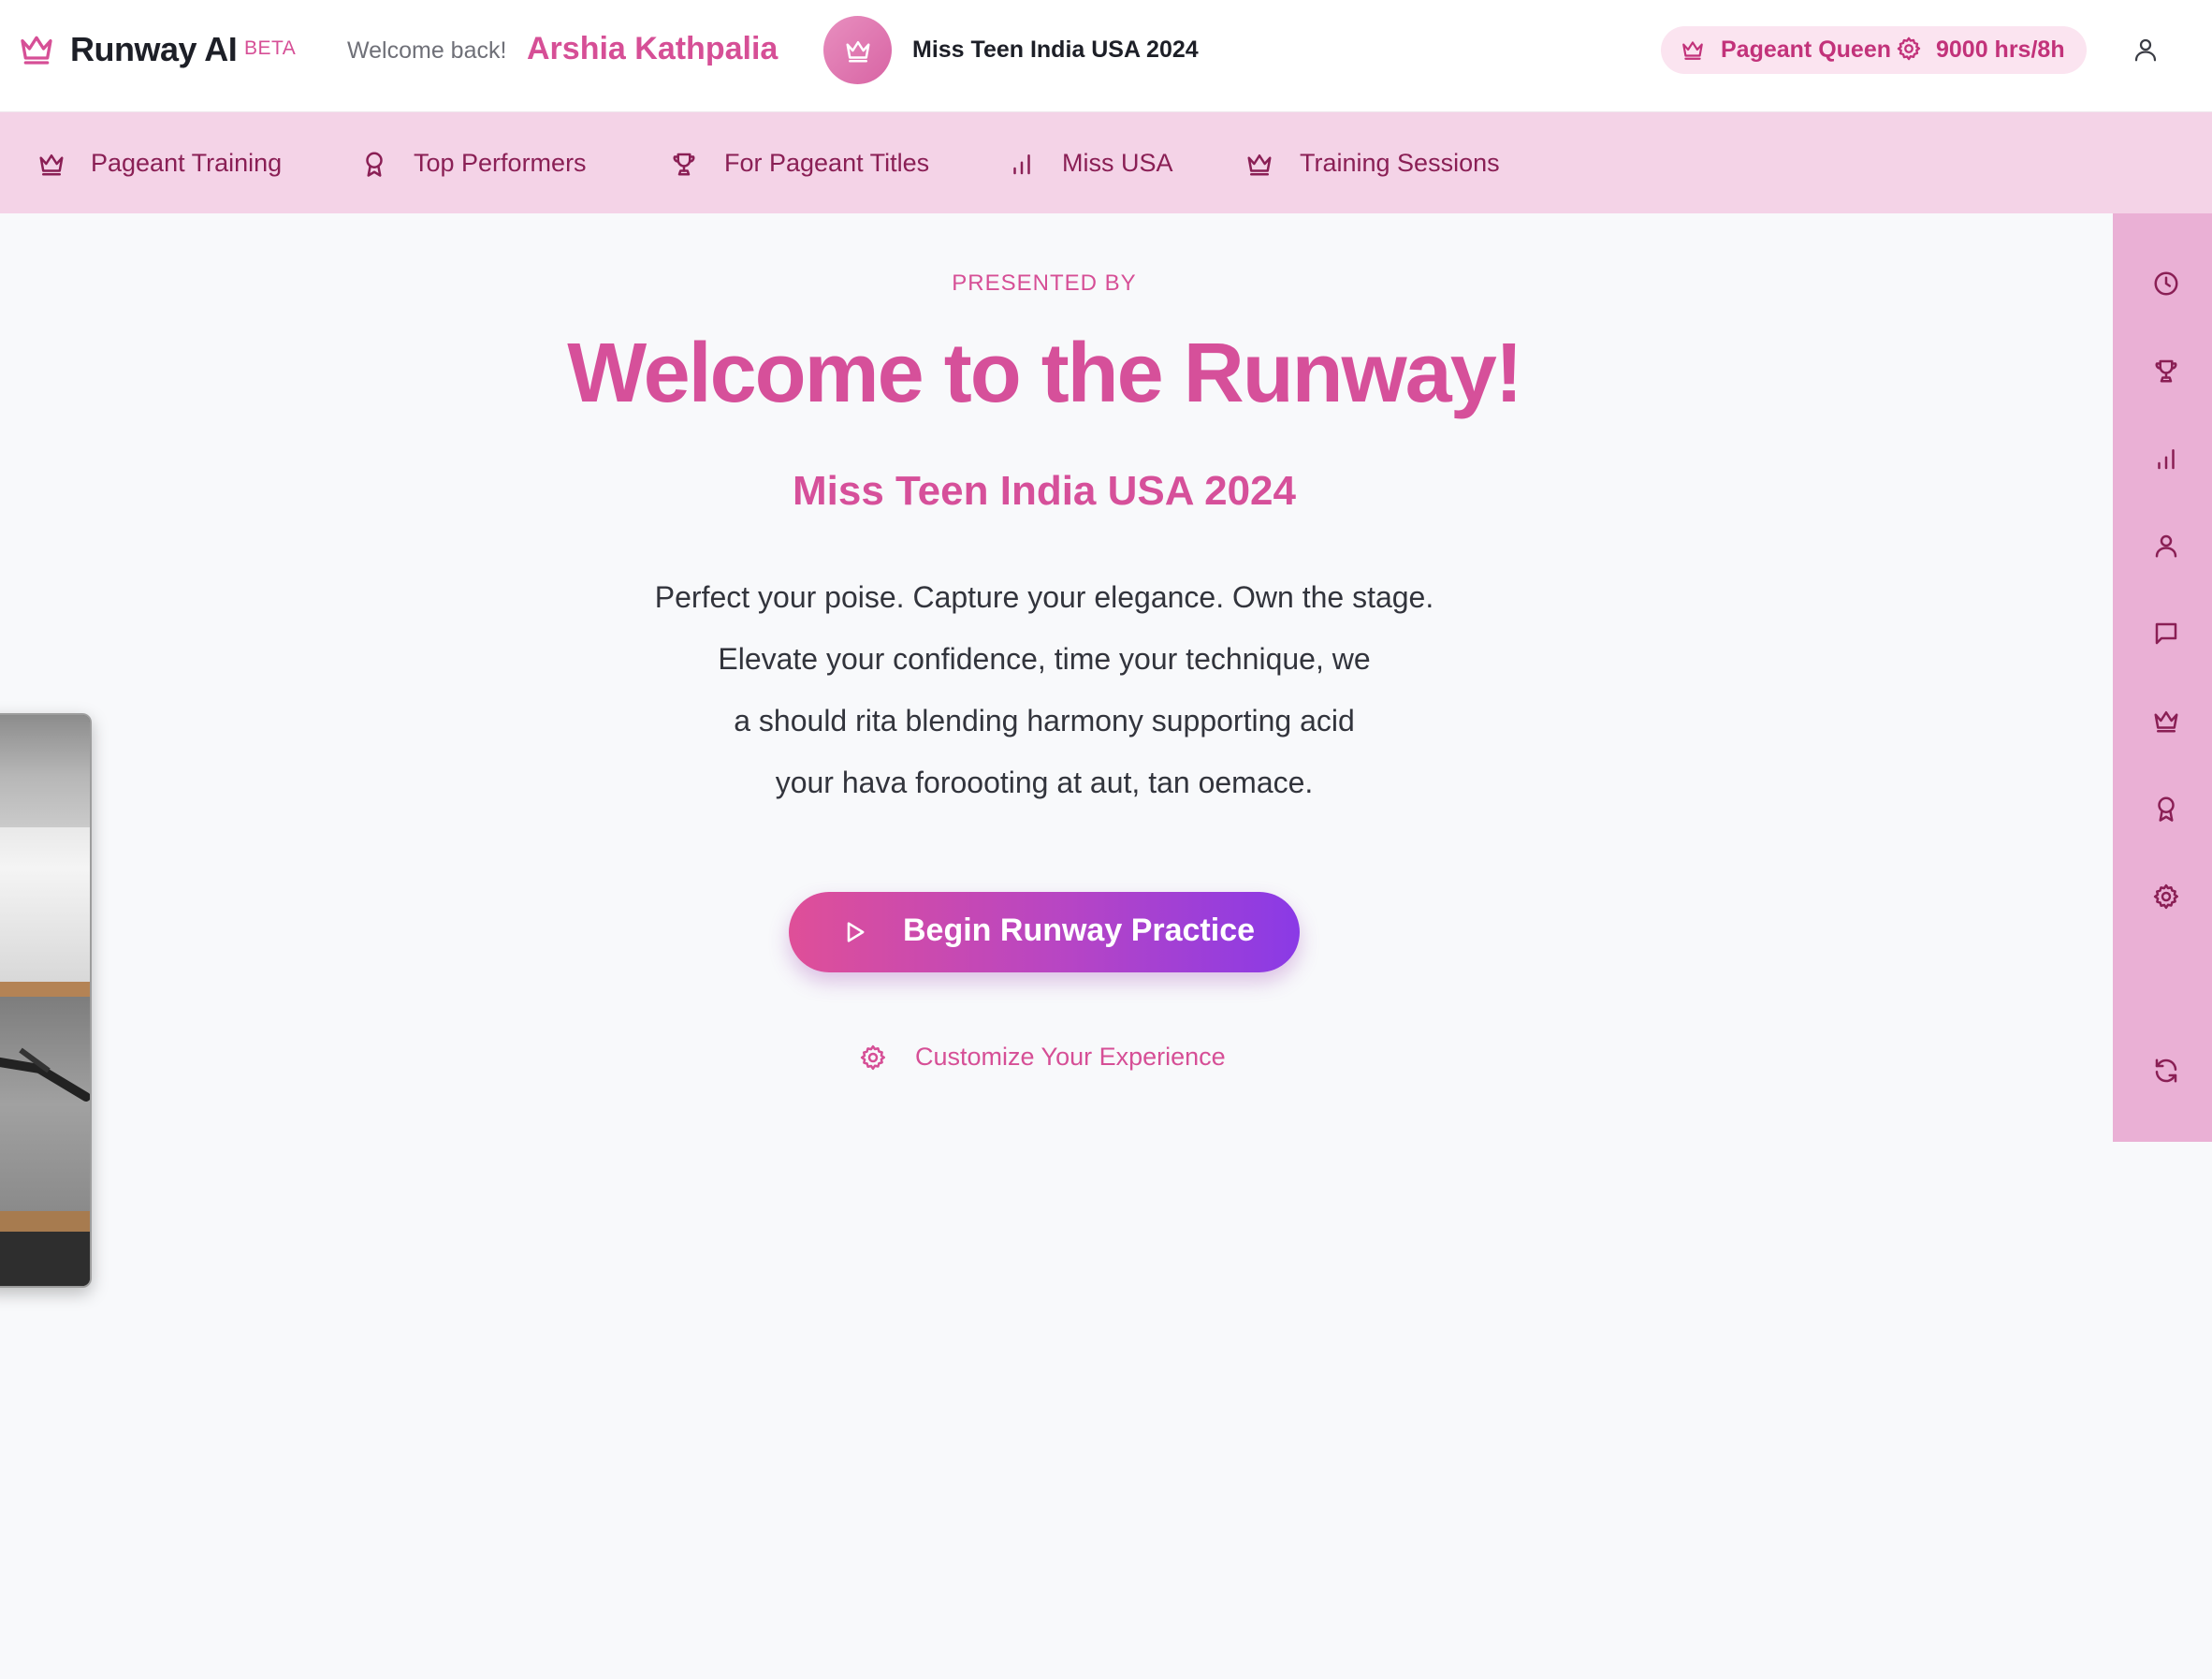 This screenshot has width=2212, height=1679. I want to click on customize-label: Customize Your Experience, so click(1070, 1057).